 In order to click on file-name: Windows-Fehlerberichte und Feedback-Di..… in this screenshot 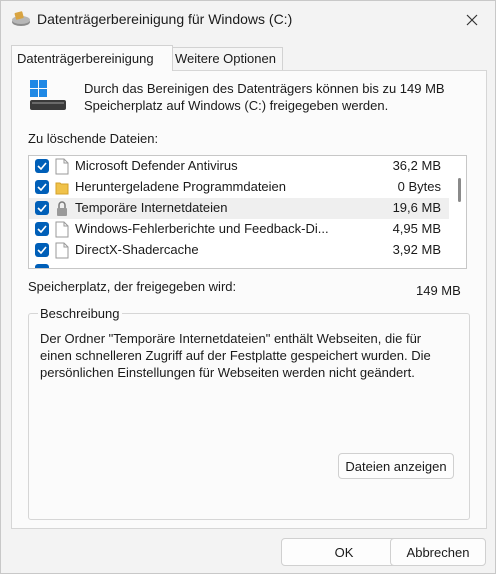, I will do `click(202, 228)`.